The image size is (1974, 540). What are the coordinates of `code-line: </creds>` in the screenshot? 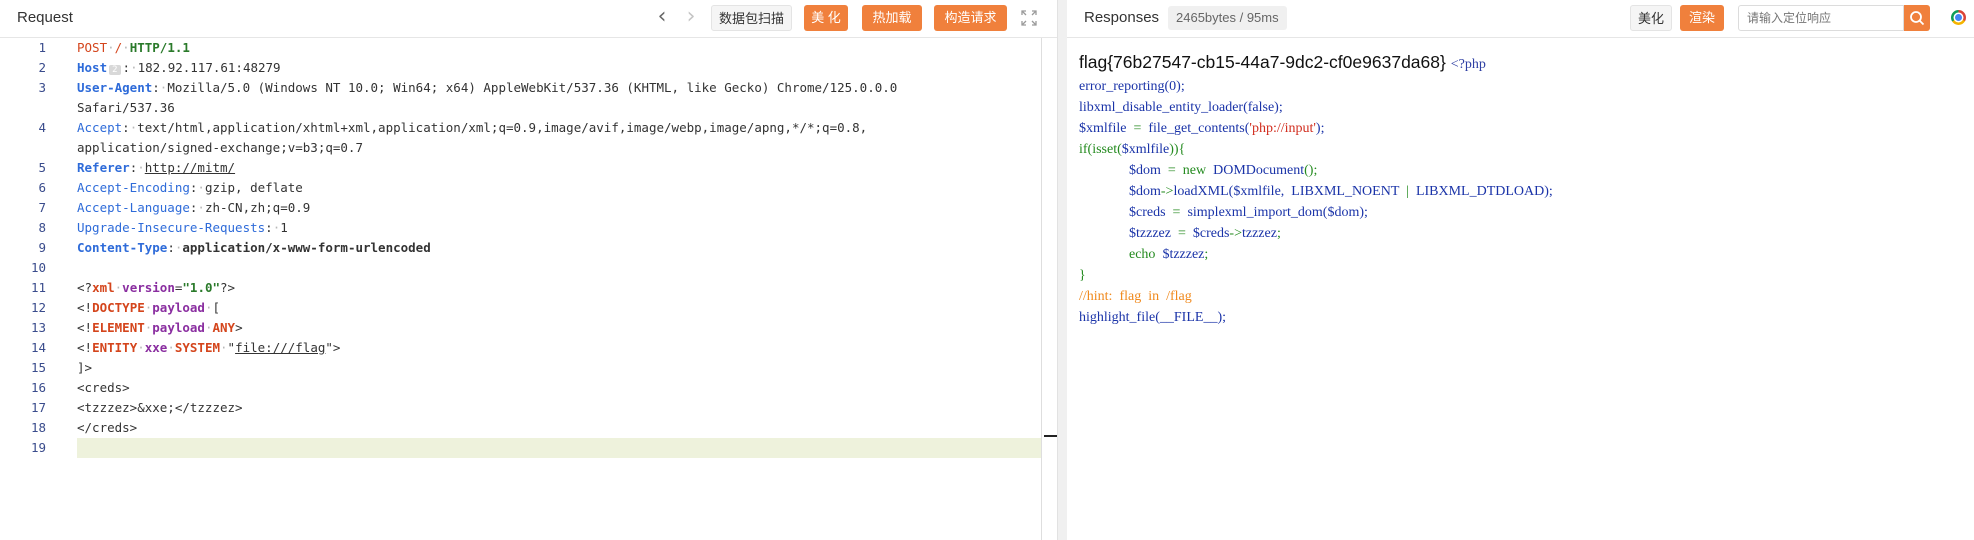 It's located at (107, 427).